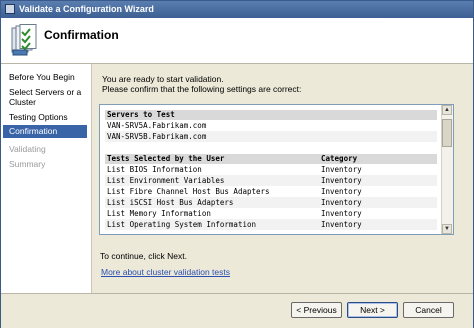 This screenshot has height=328, width=474. I want to click on continue-instruction: To continue, click Next., so click(143, 256).